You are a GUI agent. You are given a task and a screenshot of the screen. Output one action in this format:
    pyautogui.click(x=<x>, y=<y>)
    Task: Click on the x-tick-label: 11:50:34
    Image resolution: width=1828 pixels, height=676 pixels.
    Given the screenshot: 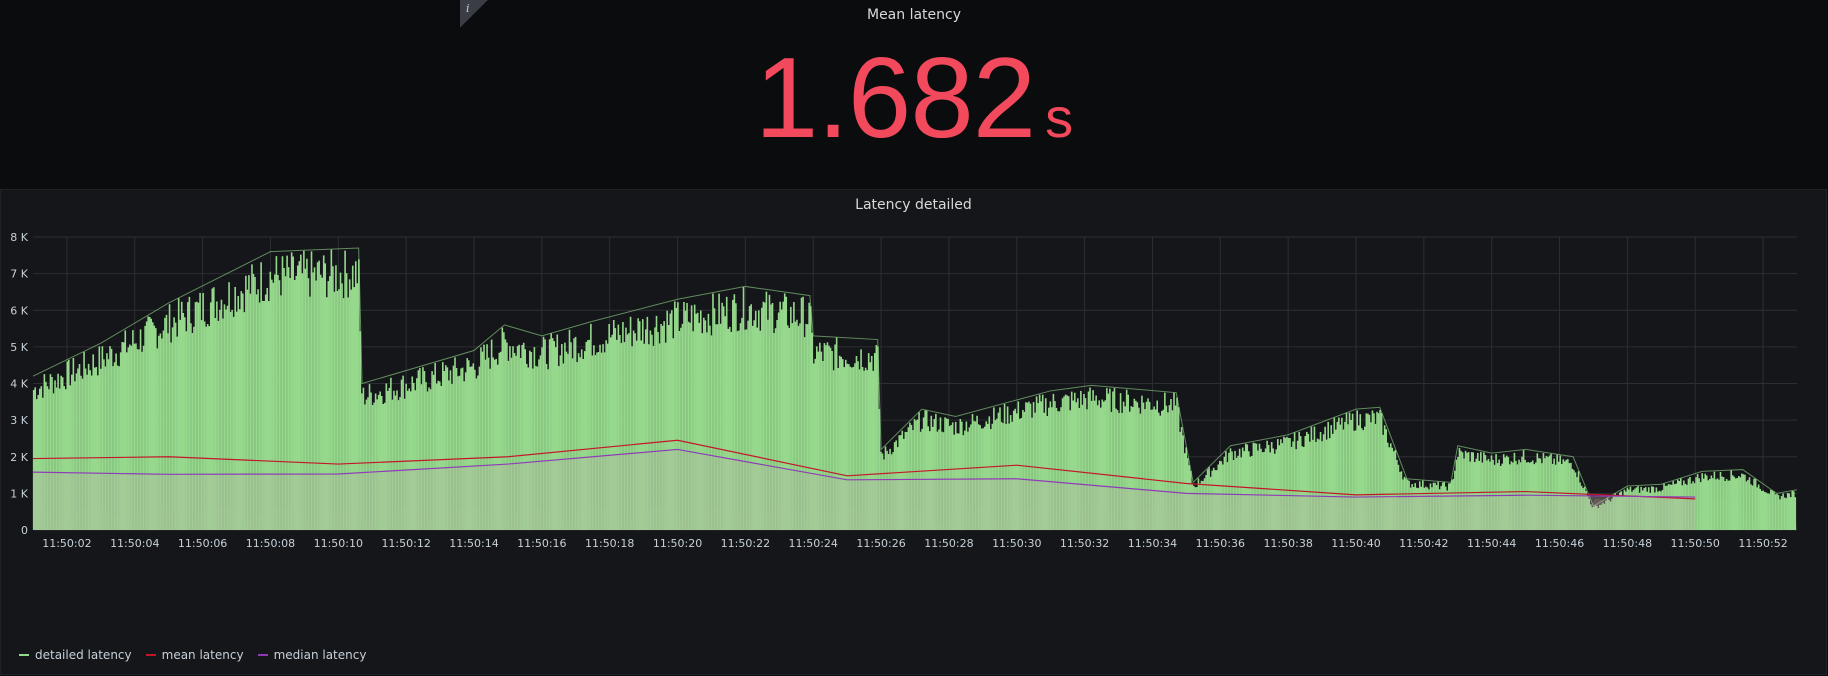 What is the action you would take?
    pyautogui.click(x=1152, y=543)
    